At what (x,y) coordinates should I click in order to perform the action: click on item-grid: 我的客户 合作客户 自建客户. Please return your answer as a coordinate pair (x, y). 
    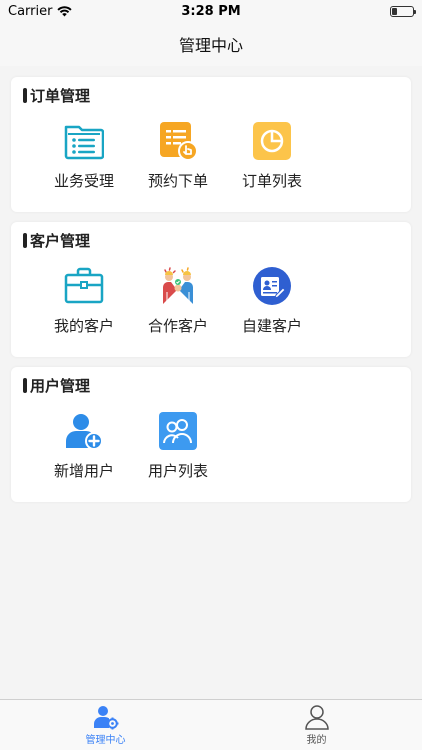
    Looking at the image, I should click on (211, 301).